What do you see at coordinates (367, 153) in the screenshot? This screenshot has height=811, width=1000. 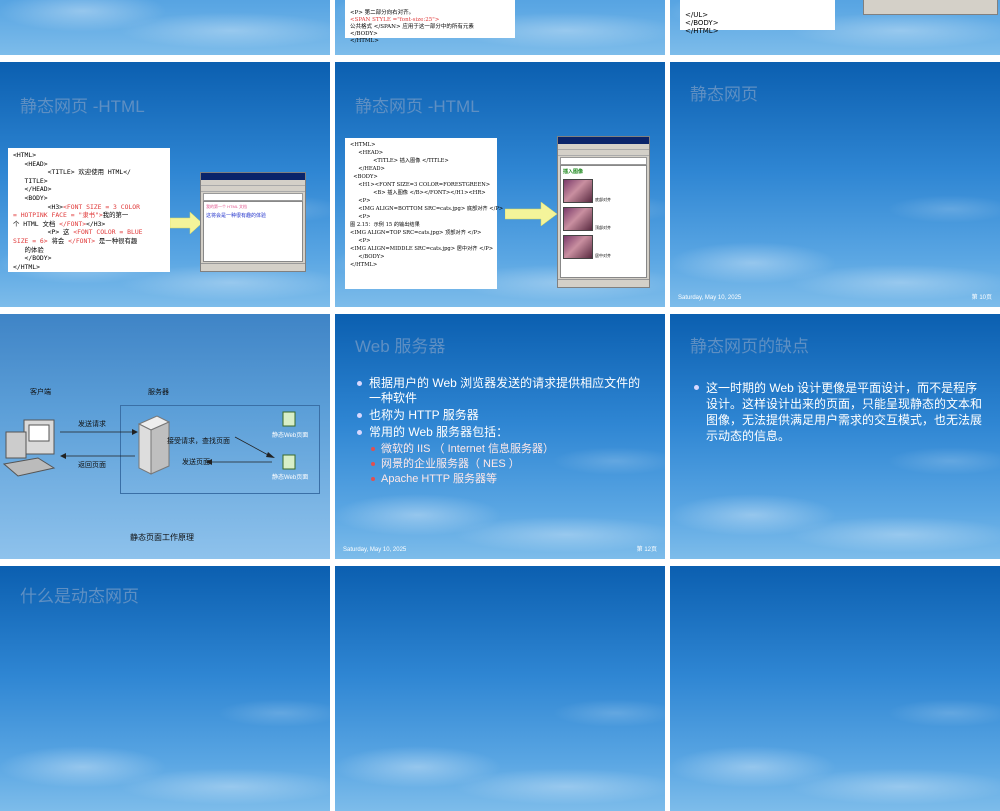 I see `code-line: <HEAD>` at bounding box center [367, 153].